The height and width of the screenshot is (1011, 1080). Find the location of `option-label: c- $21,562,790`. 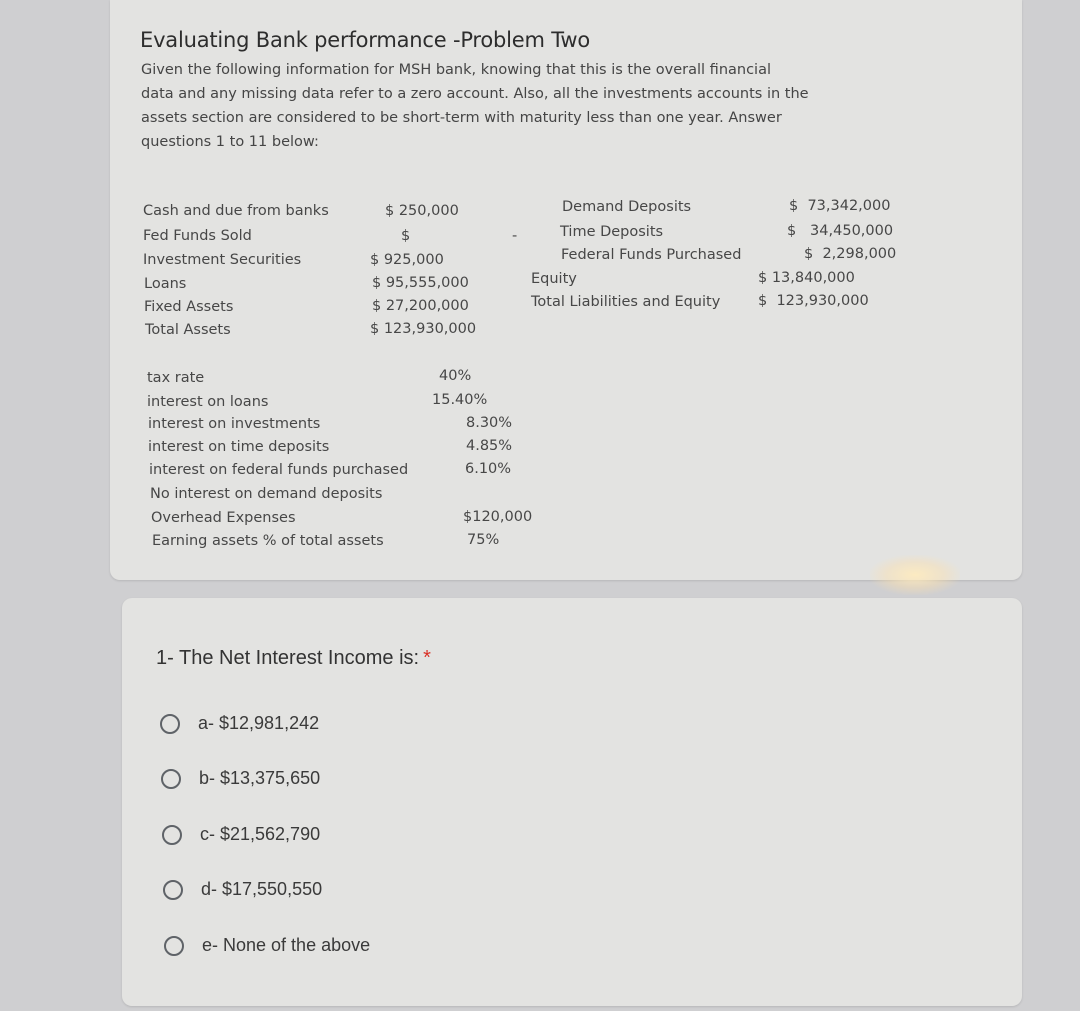

option-label: c- $21,562,790 is located at coordinates (260, 834).